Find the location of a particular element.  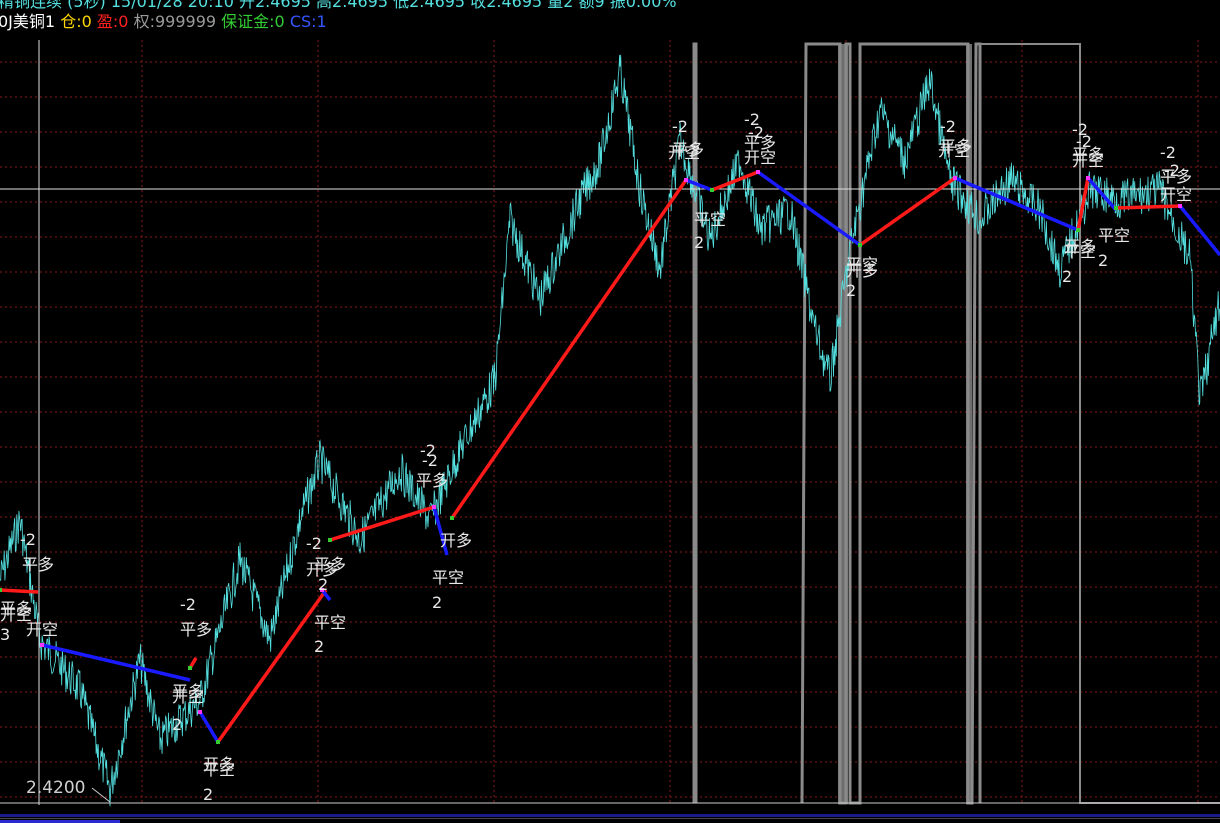

trade-label: 3 is located at coordinates (5, 634).